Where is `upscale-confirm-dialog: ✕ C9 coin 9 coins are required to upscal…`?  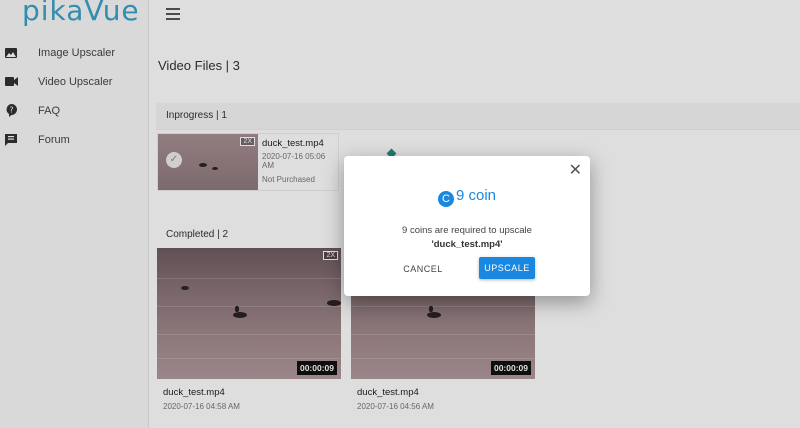
upscale-confirm-dialog: ✕ C9 coin 9 coins are required to upscal… is located at coordinates (467, 226).